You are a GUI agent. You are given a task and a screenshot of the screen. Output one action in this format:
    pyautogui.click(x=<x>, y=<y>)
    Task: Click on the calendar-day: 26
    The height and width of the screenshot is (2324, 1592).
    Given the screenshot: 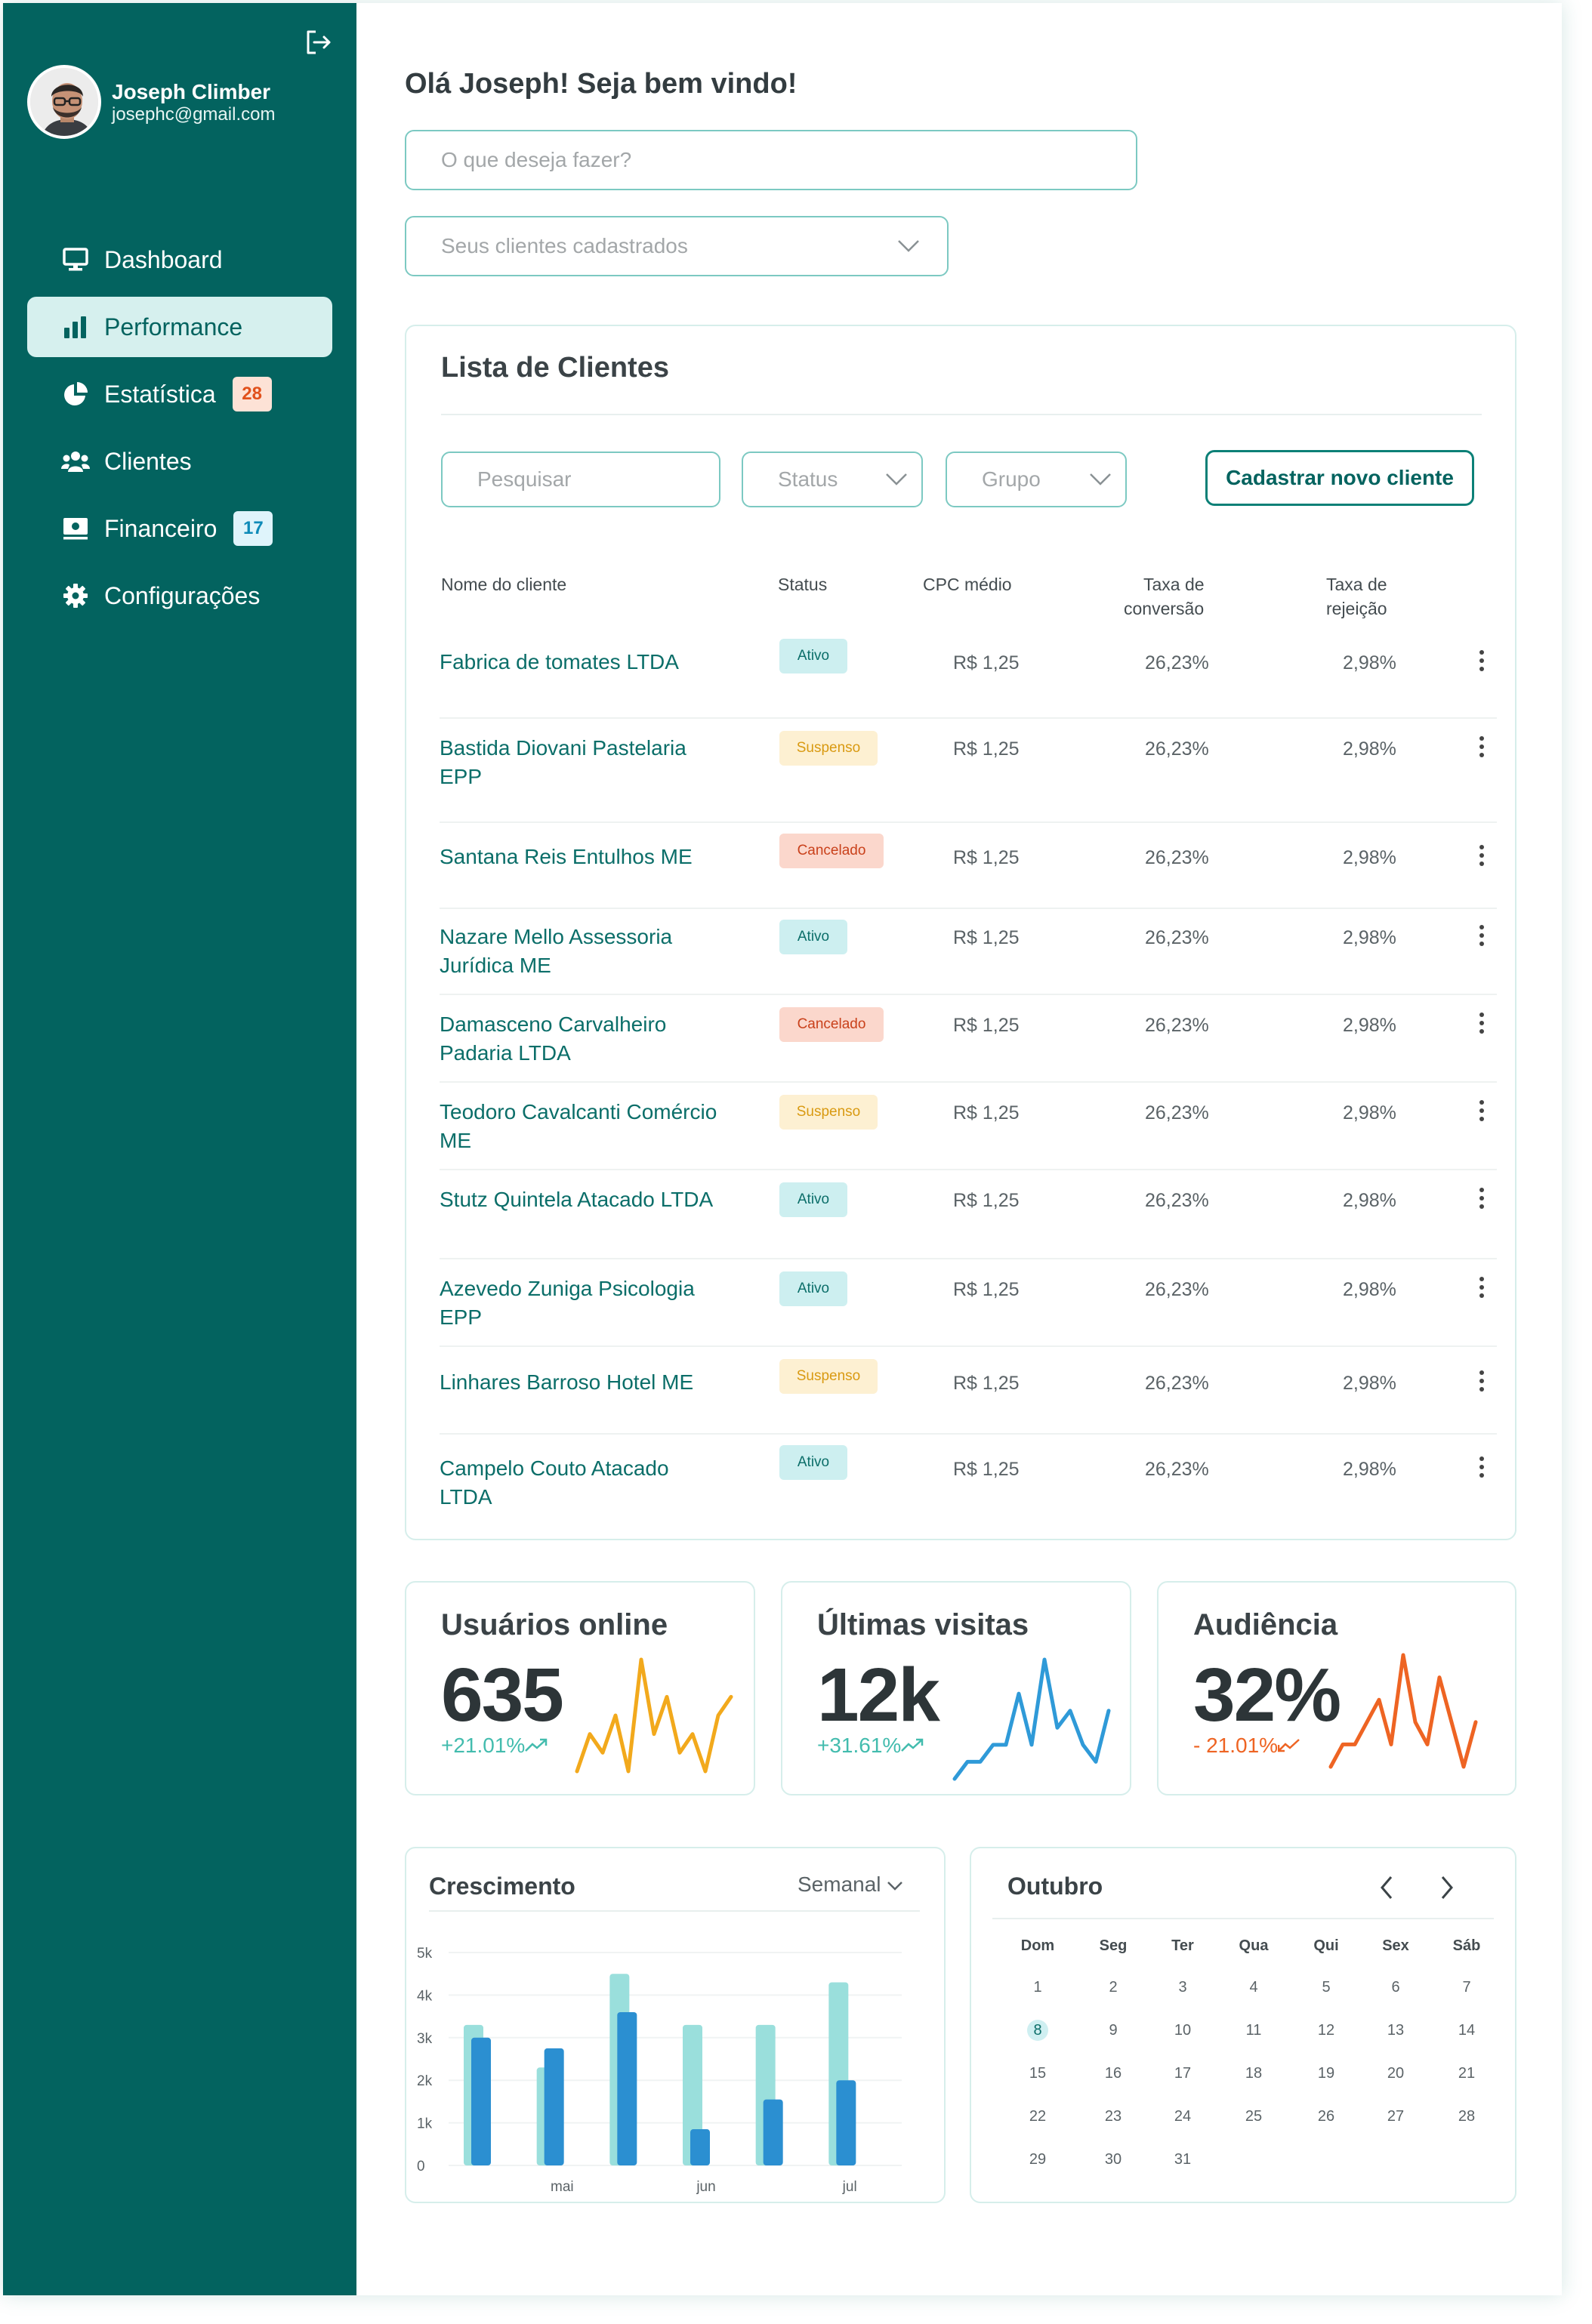 What is the action you would take?
    pyautogui.click(x=1327, y=2116)
    